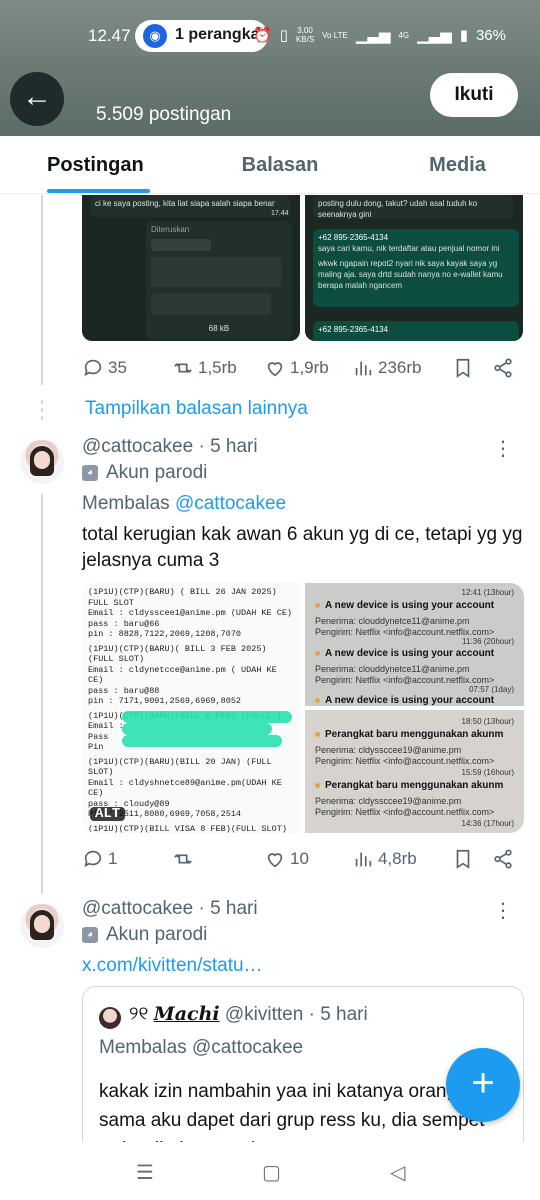 The width and height of the screenshot is (540, 1200). I want to click on like-button: 10, so click(308, 859).